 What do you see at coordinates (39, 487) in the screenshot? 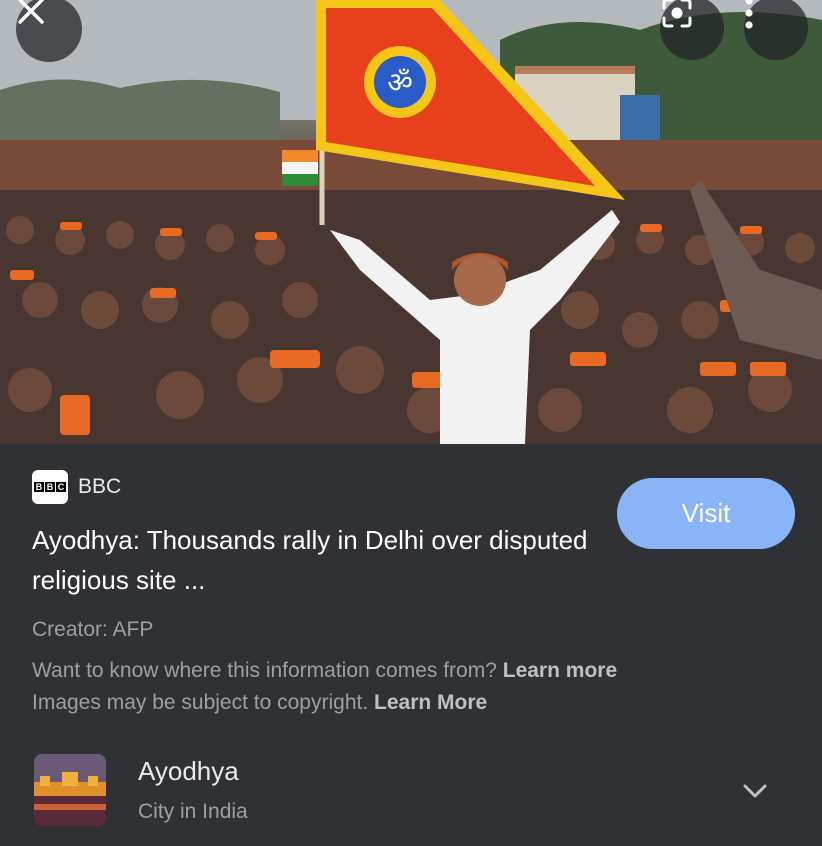
I see `bbc-logo-letter-b1: B` at bounding box center [39, 487].